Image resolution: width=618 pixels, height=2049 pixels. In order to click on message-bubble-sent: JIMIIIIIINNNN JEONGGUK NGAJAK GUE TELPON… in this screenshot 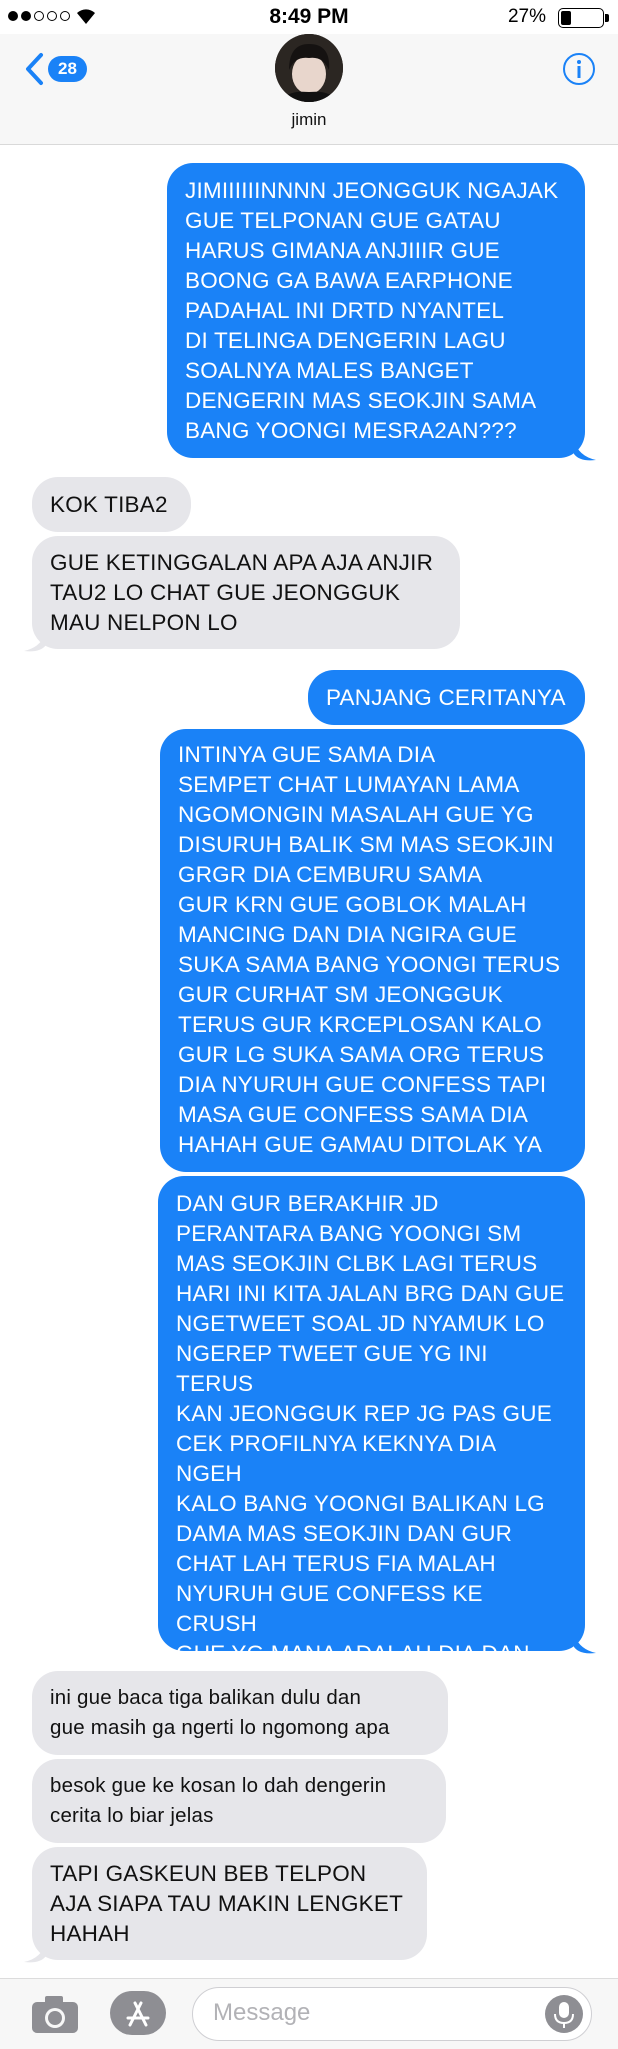, I will do `click(376, 310)`.